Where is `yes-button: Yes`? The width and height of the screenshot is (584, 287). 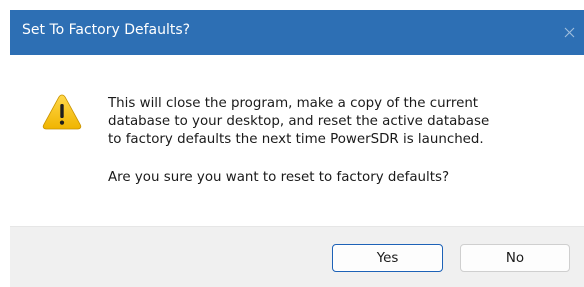
yes-button: Yes is located at coordinates (387, 258).